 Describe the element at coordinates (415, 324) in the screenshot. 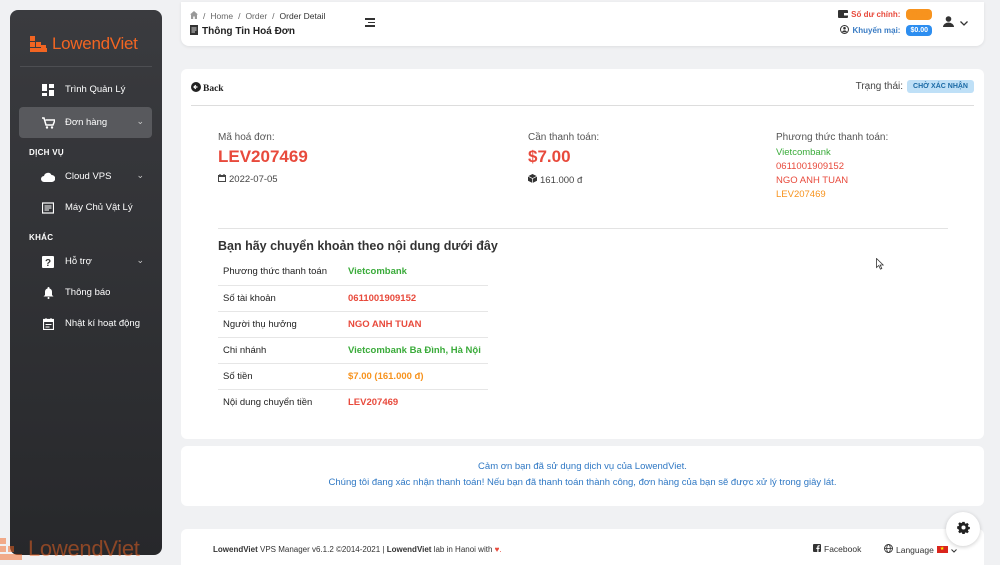

I see `row-value: NGO ANH TUAN` at that location.